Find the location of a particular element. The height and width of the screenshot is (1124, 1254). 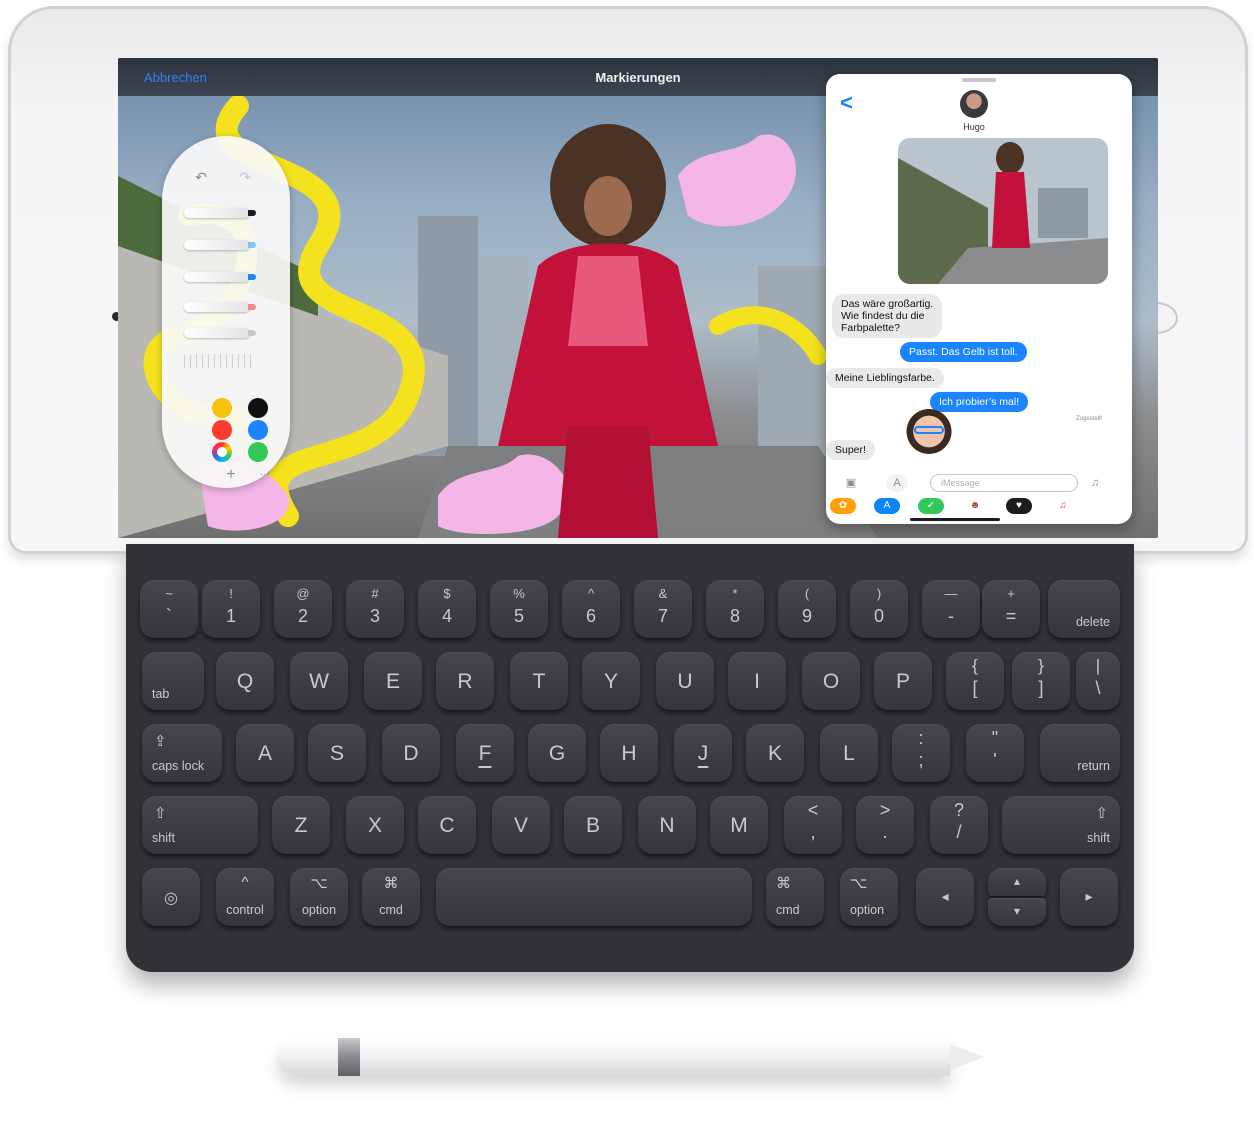

key-arrow-down: ▾ is located at coordinates (1017, 912).